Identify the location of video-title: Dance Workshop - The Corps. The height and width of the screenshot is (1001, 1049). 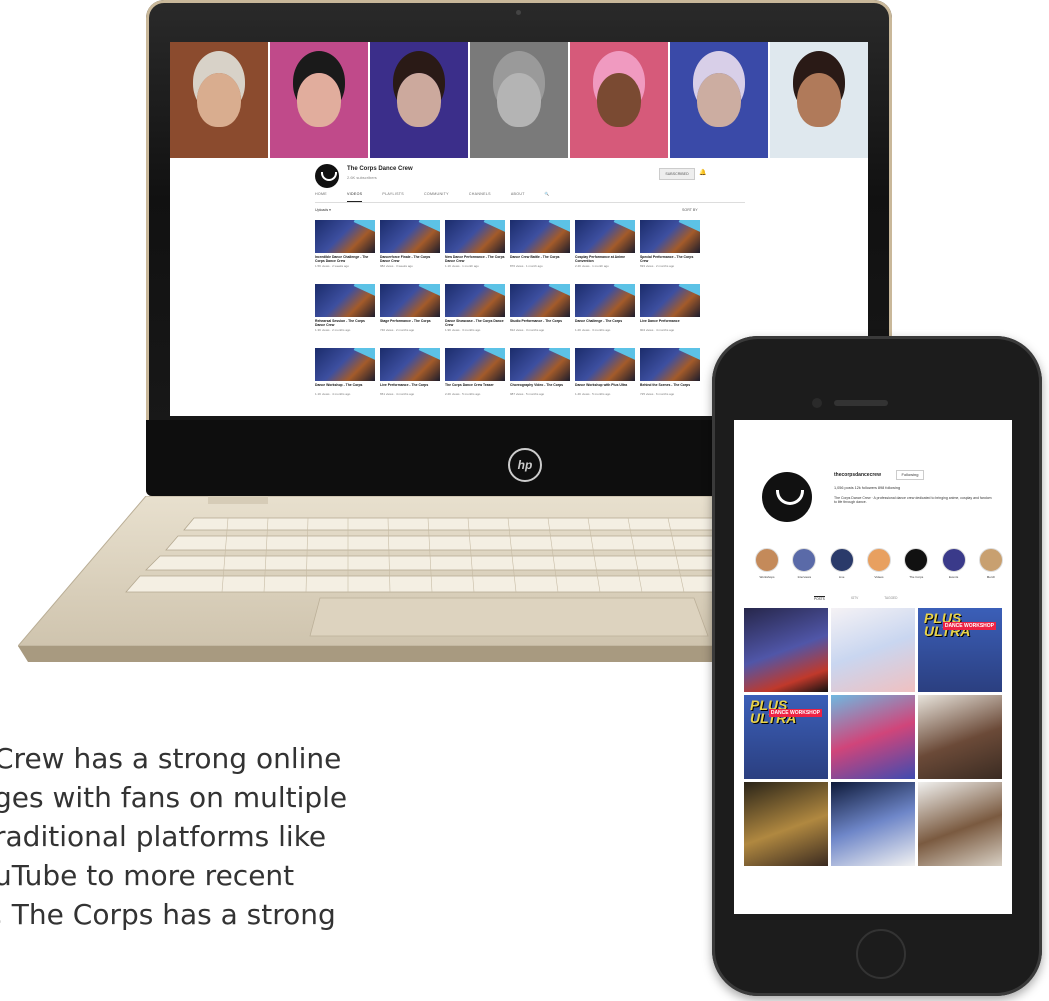
(345, 387).